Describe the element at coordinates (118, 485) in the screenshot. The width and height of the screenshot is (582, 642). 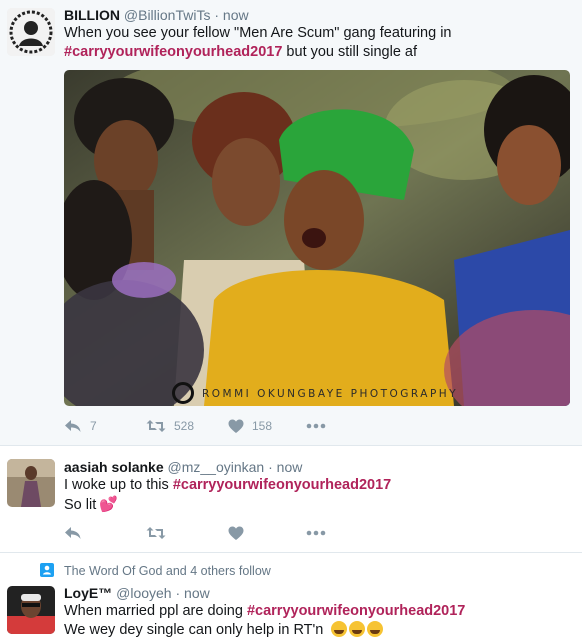
I see `tweet-text-line: I woke up to this` at that location.